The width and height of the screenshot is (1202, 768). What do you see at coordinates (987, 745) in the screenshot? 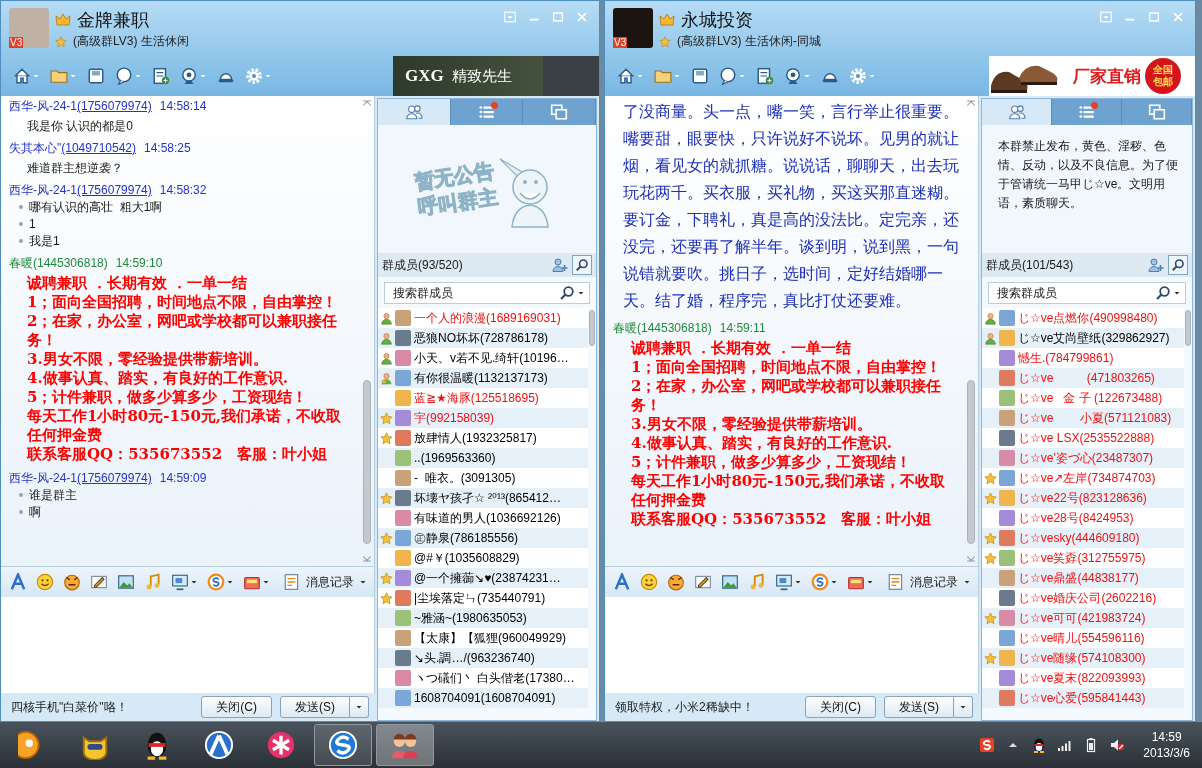
I see `input-method-icon` at bounding box center [987, 745].